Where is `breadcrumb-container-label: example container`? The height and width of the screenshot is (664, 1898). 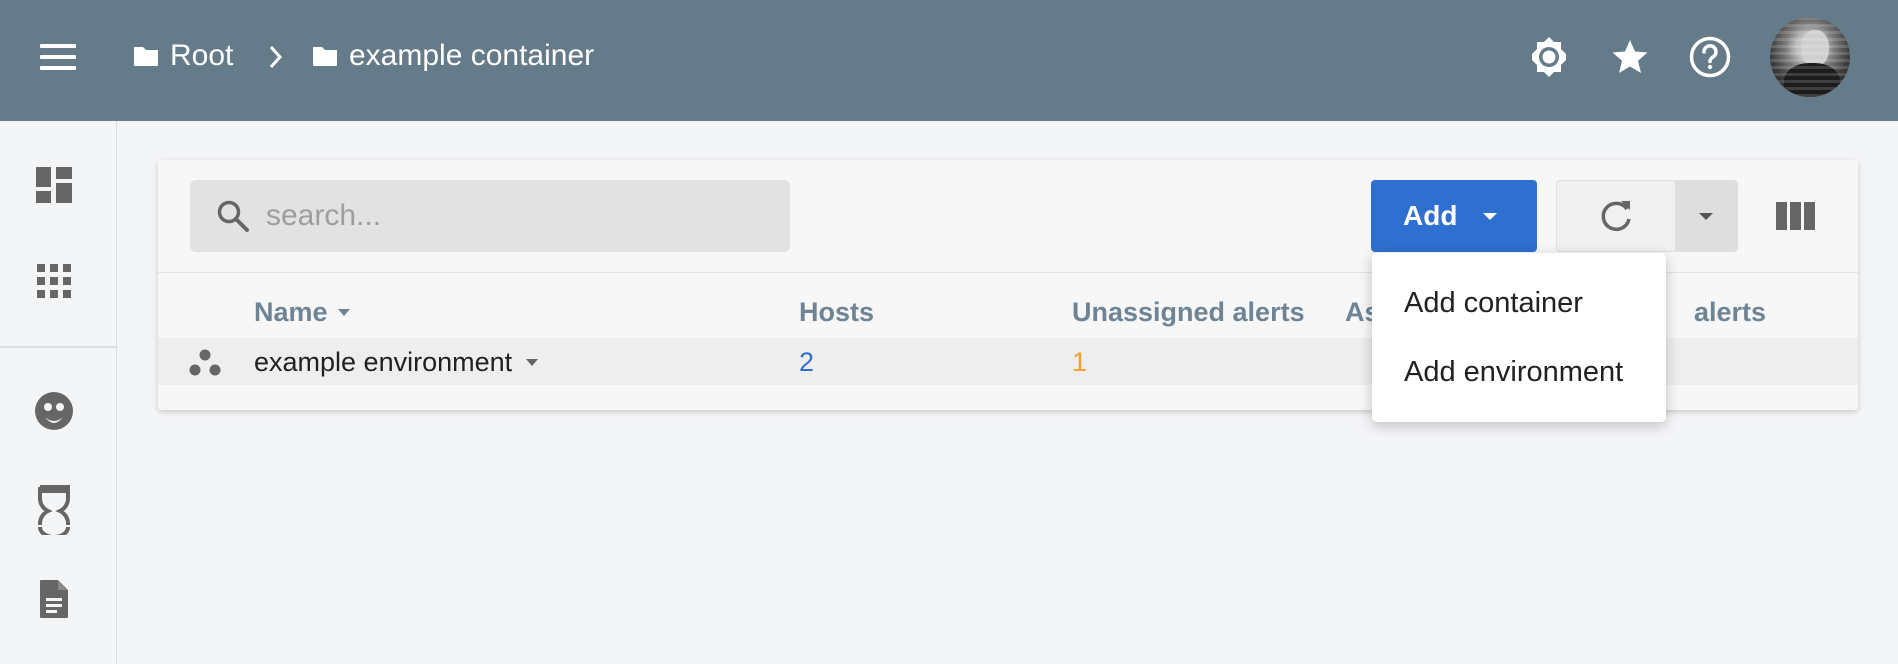
breadcrumb-container-label: example container is located at coordinates (472, 55).